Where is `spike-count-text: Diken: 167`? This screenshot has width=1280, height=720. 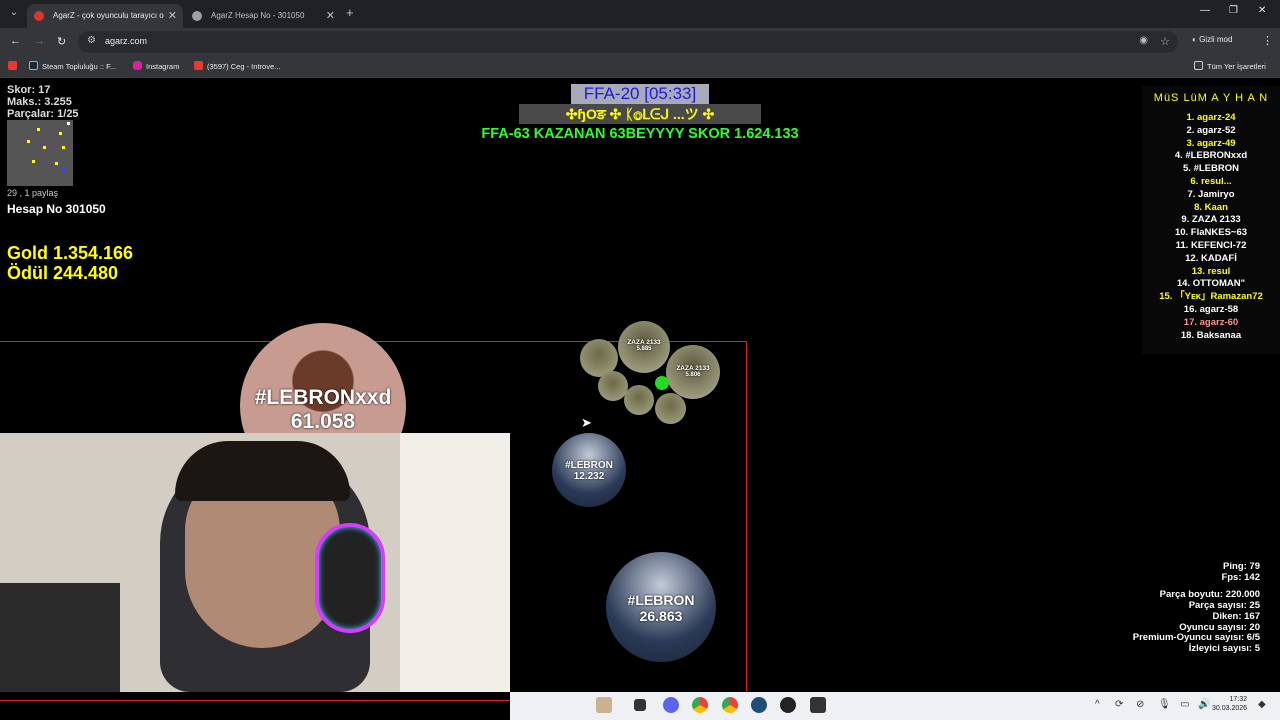
spike-count-text: Diken: 167 is located at coordinates (1236, 616).